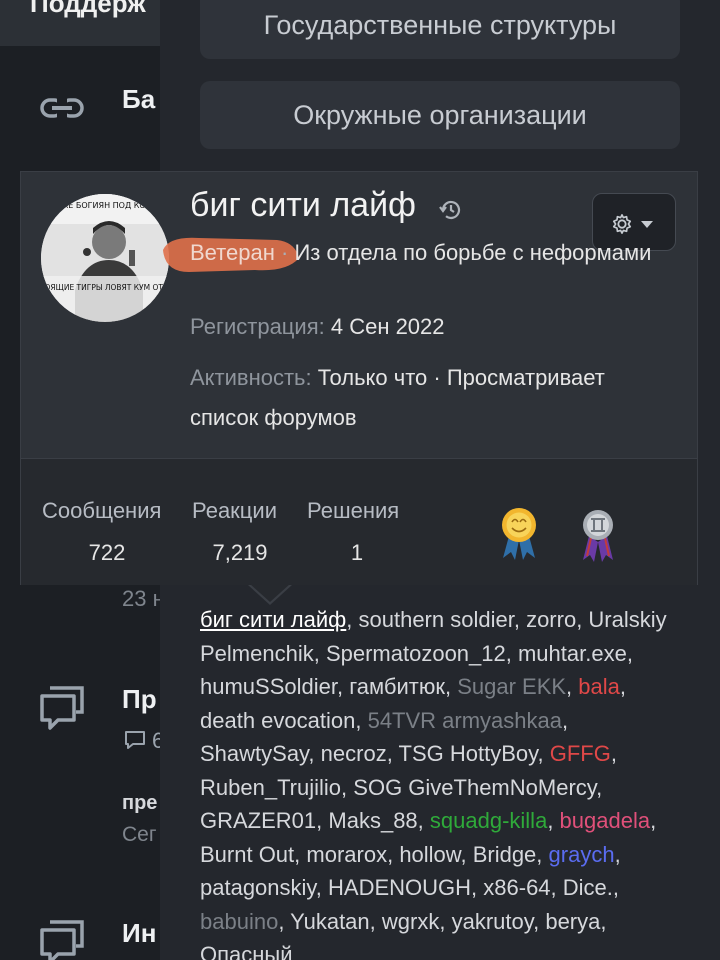 This screenshot has height=960, width=720. Describe the element at coordinates (353, 510) in the screenshot. I see `solutions-label: Решения` at that location.